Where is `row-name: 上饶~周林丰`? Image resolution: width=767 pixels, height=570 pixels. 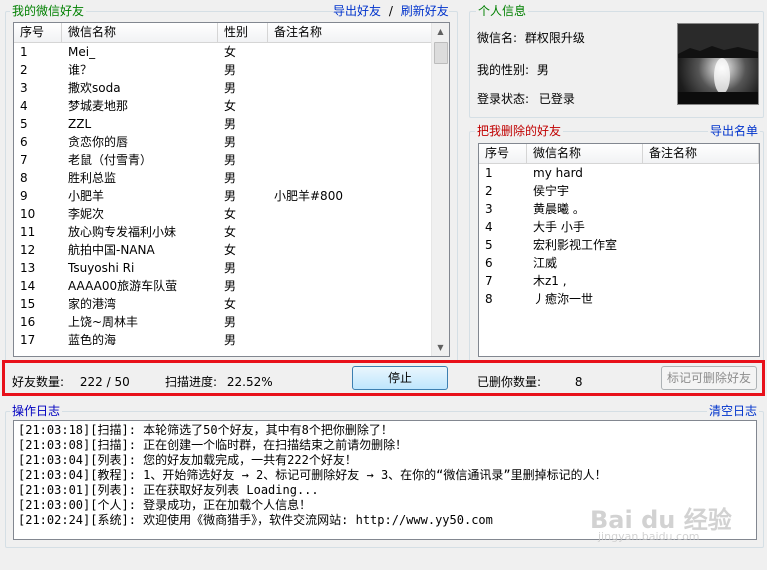
row-name: 上饶~周林丰 is located at coordinates (103, 322).